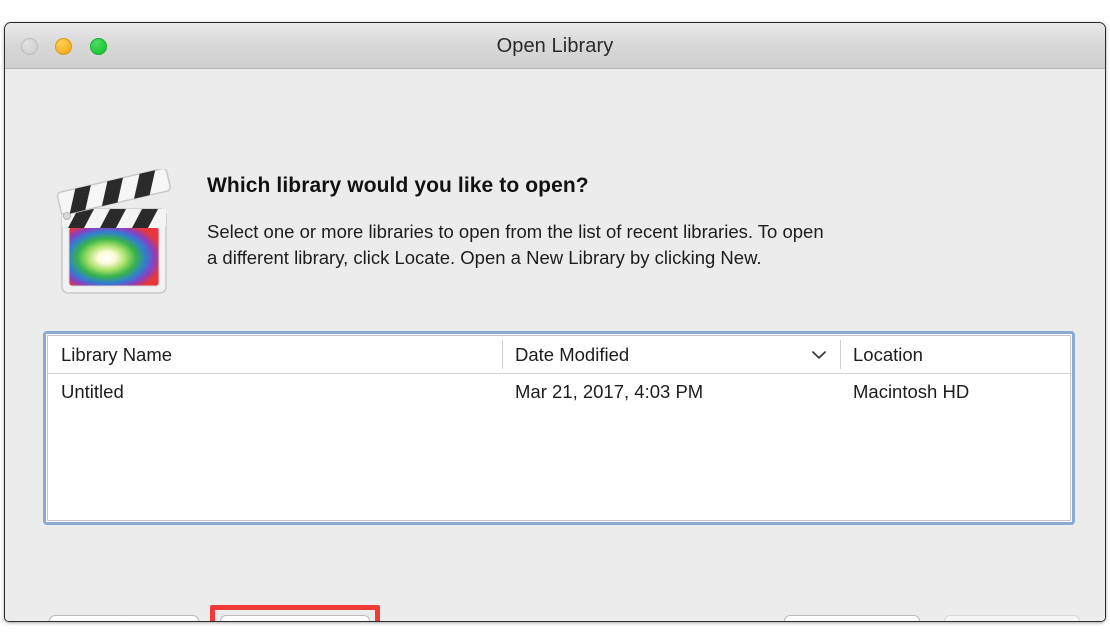  What do you see at coordinates (819, 354) in the screenshot?
I see `chevron-down-icon` at bounding box center [819, 354].